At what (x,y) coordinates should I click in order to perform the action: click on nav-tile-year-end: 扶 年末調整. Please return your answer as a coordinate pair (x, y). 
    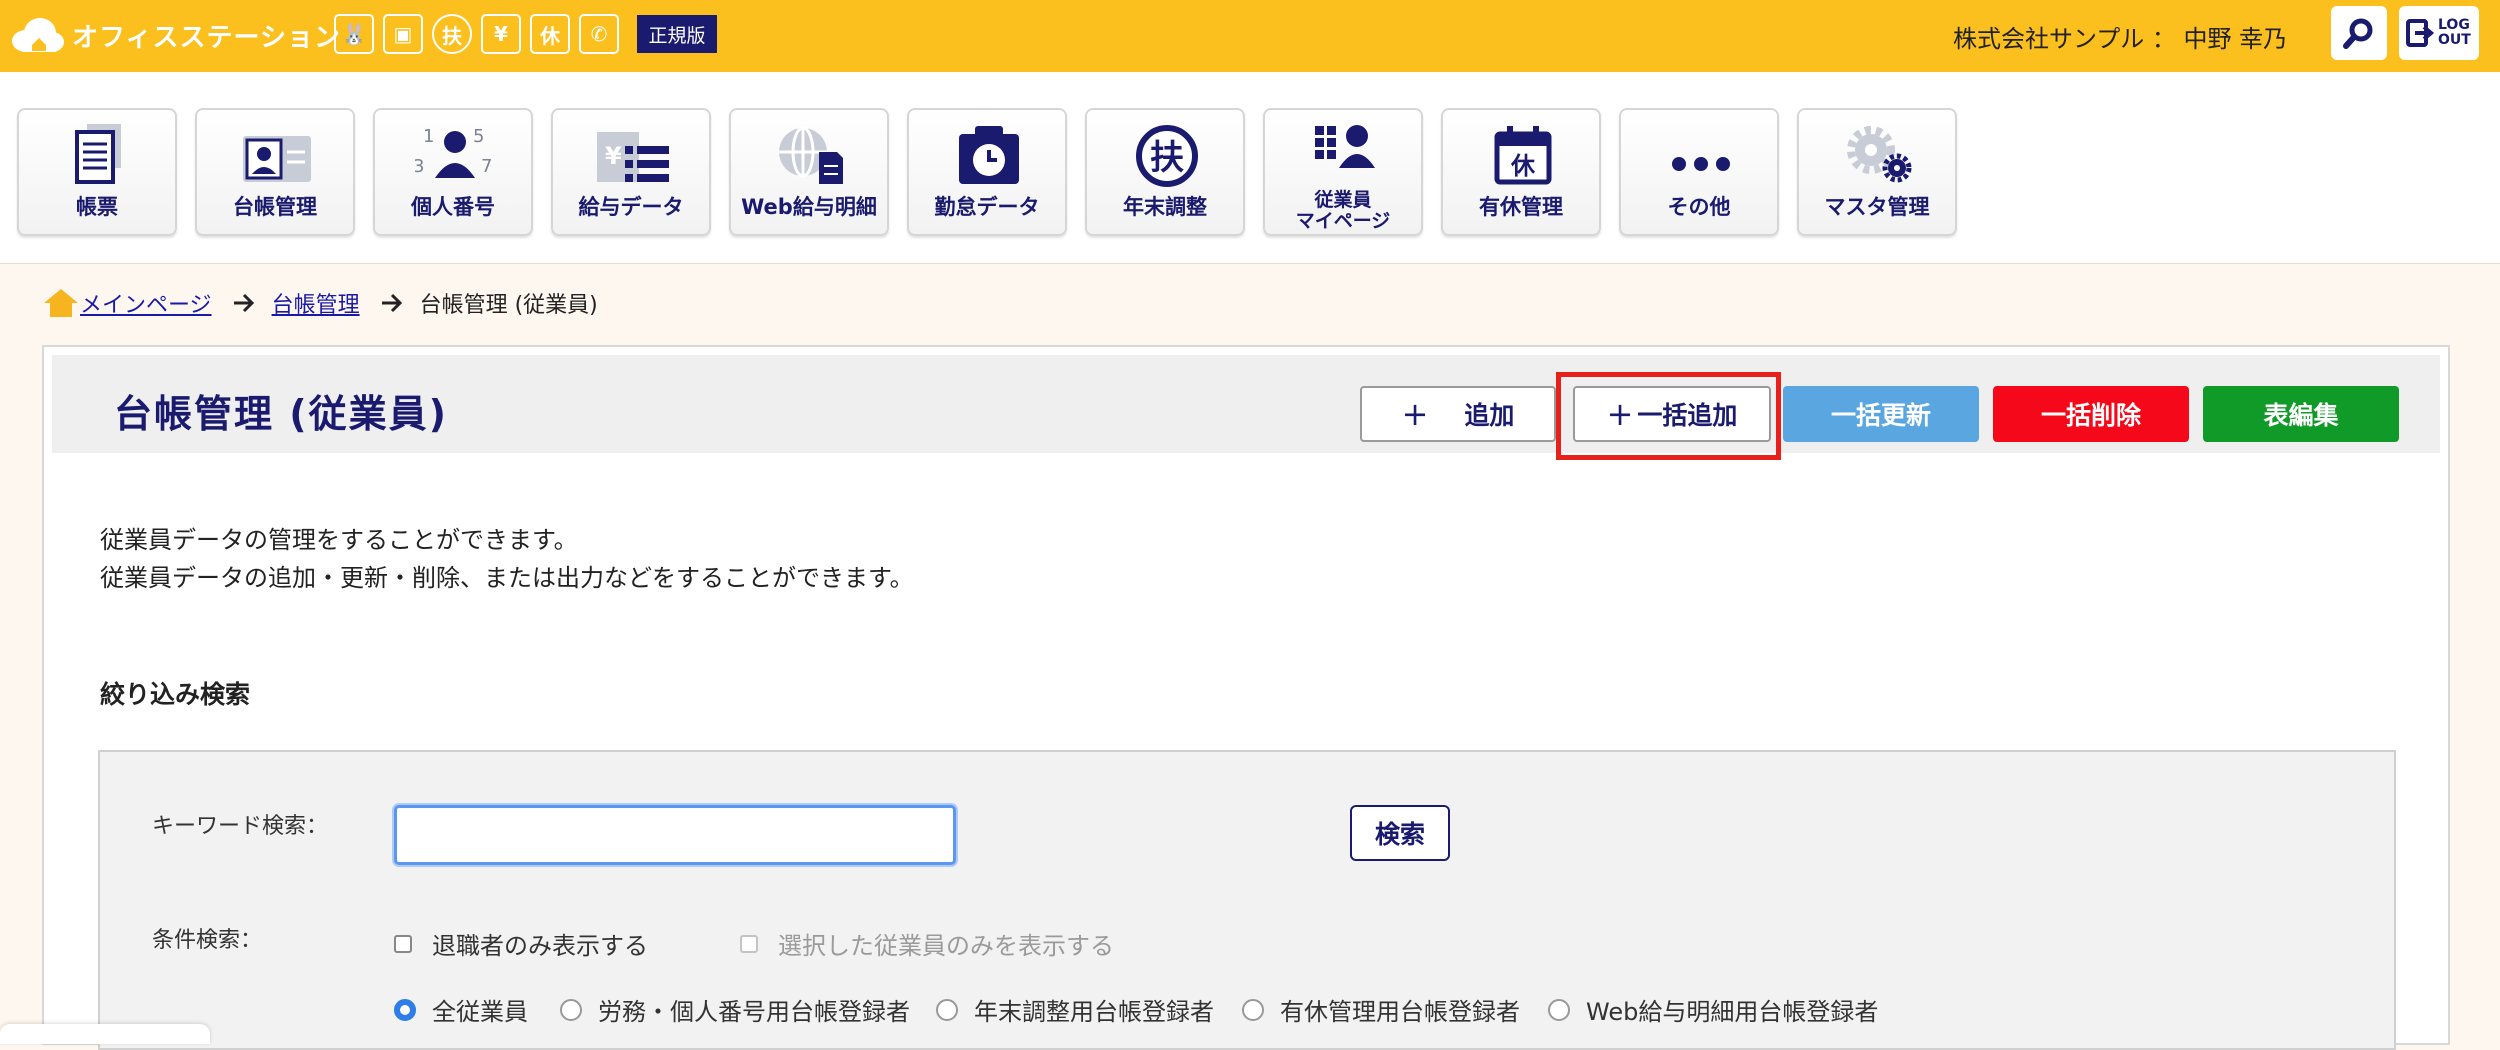
    Looking at the image, I should click on (1165, 172).